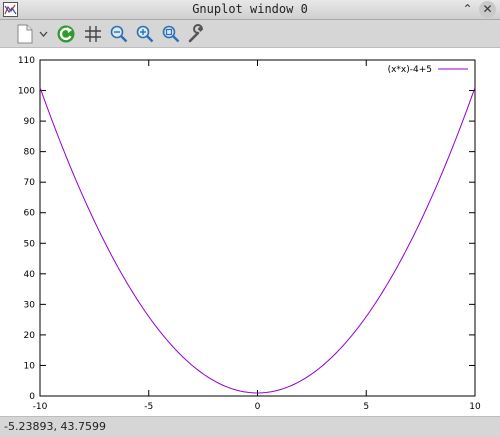 This screenshot has width=500, height=437. Describe the element at coordinates (32, 397) in the screenshot. I see `y-tick-label: 0` at that location.